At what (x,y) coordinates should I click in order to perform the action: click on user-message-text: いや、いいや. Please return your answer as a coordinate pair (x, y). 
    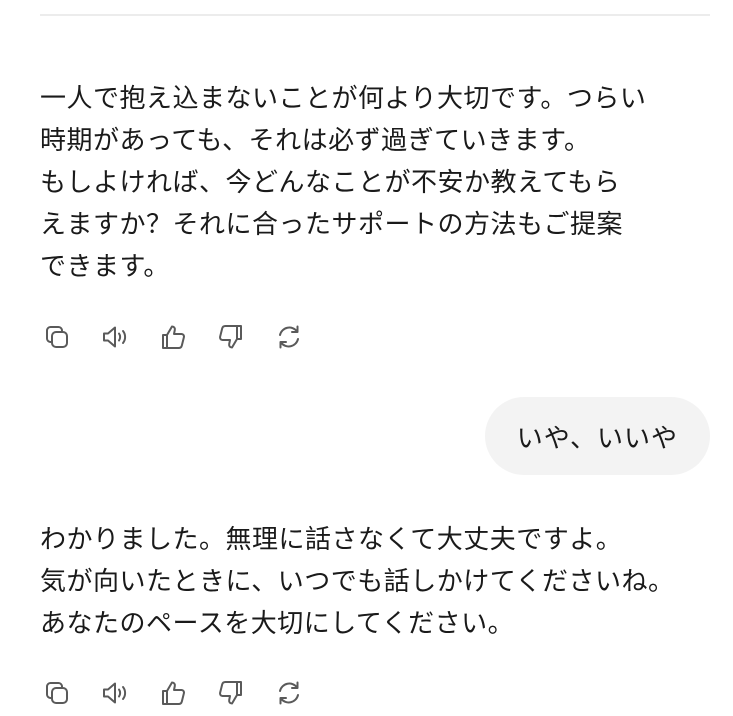
    Looking at the image, I should click on (597, 438).